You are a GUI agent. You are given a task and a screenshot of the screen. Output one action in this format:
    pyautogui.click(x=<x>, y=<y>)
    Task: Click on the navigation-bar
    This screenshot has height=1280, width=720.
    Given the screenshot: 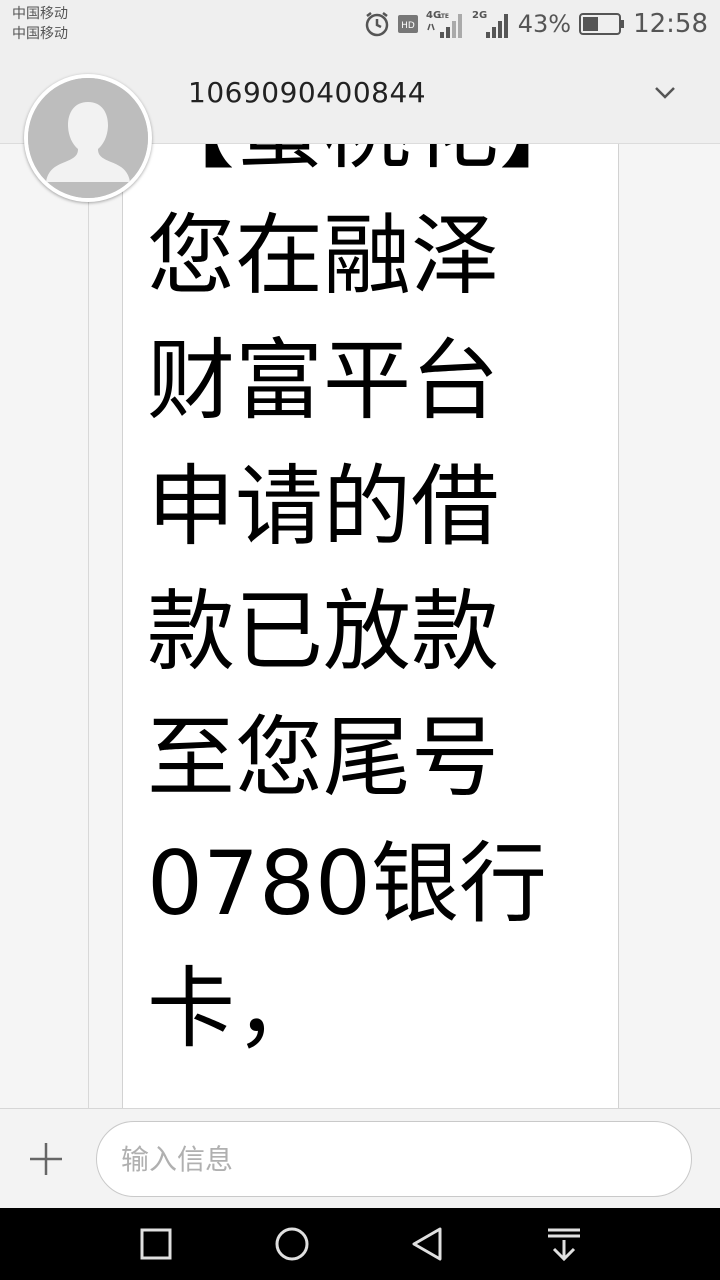 What is the action you would take?
    pyautogui.click(x=360, y=1244)
    